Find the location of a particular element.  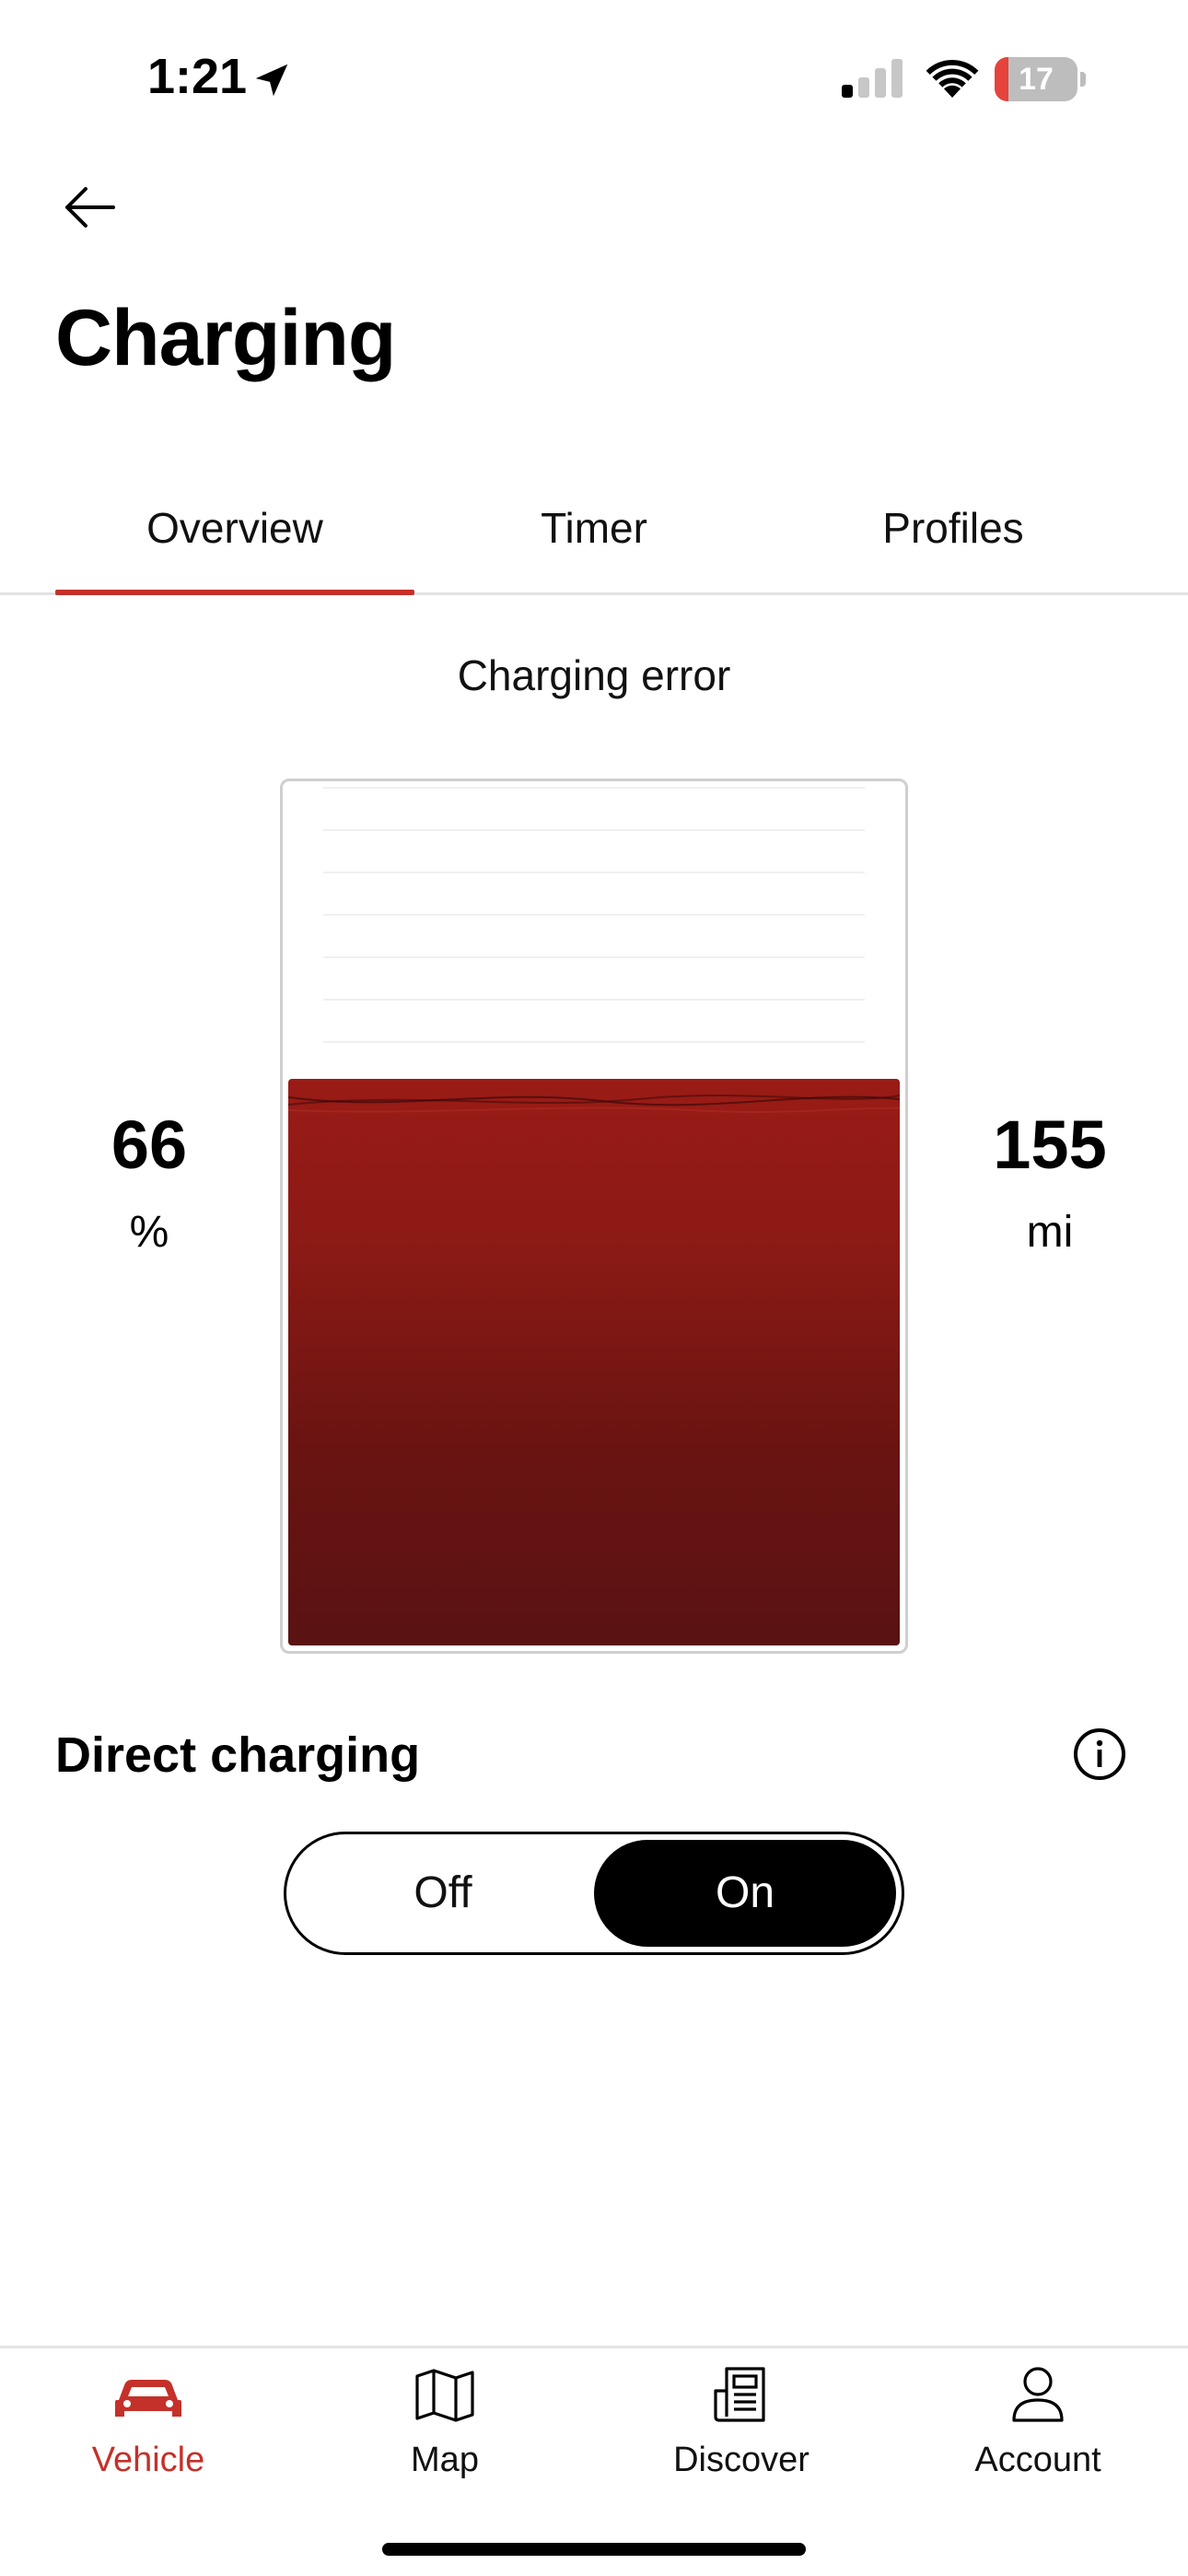

location-arrow-icon is located at coordinates (271, 80).